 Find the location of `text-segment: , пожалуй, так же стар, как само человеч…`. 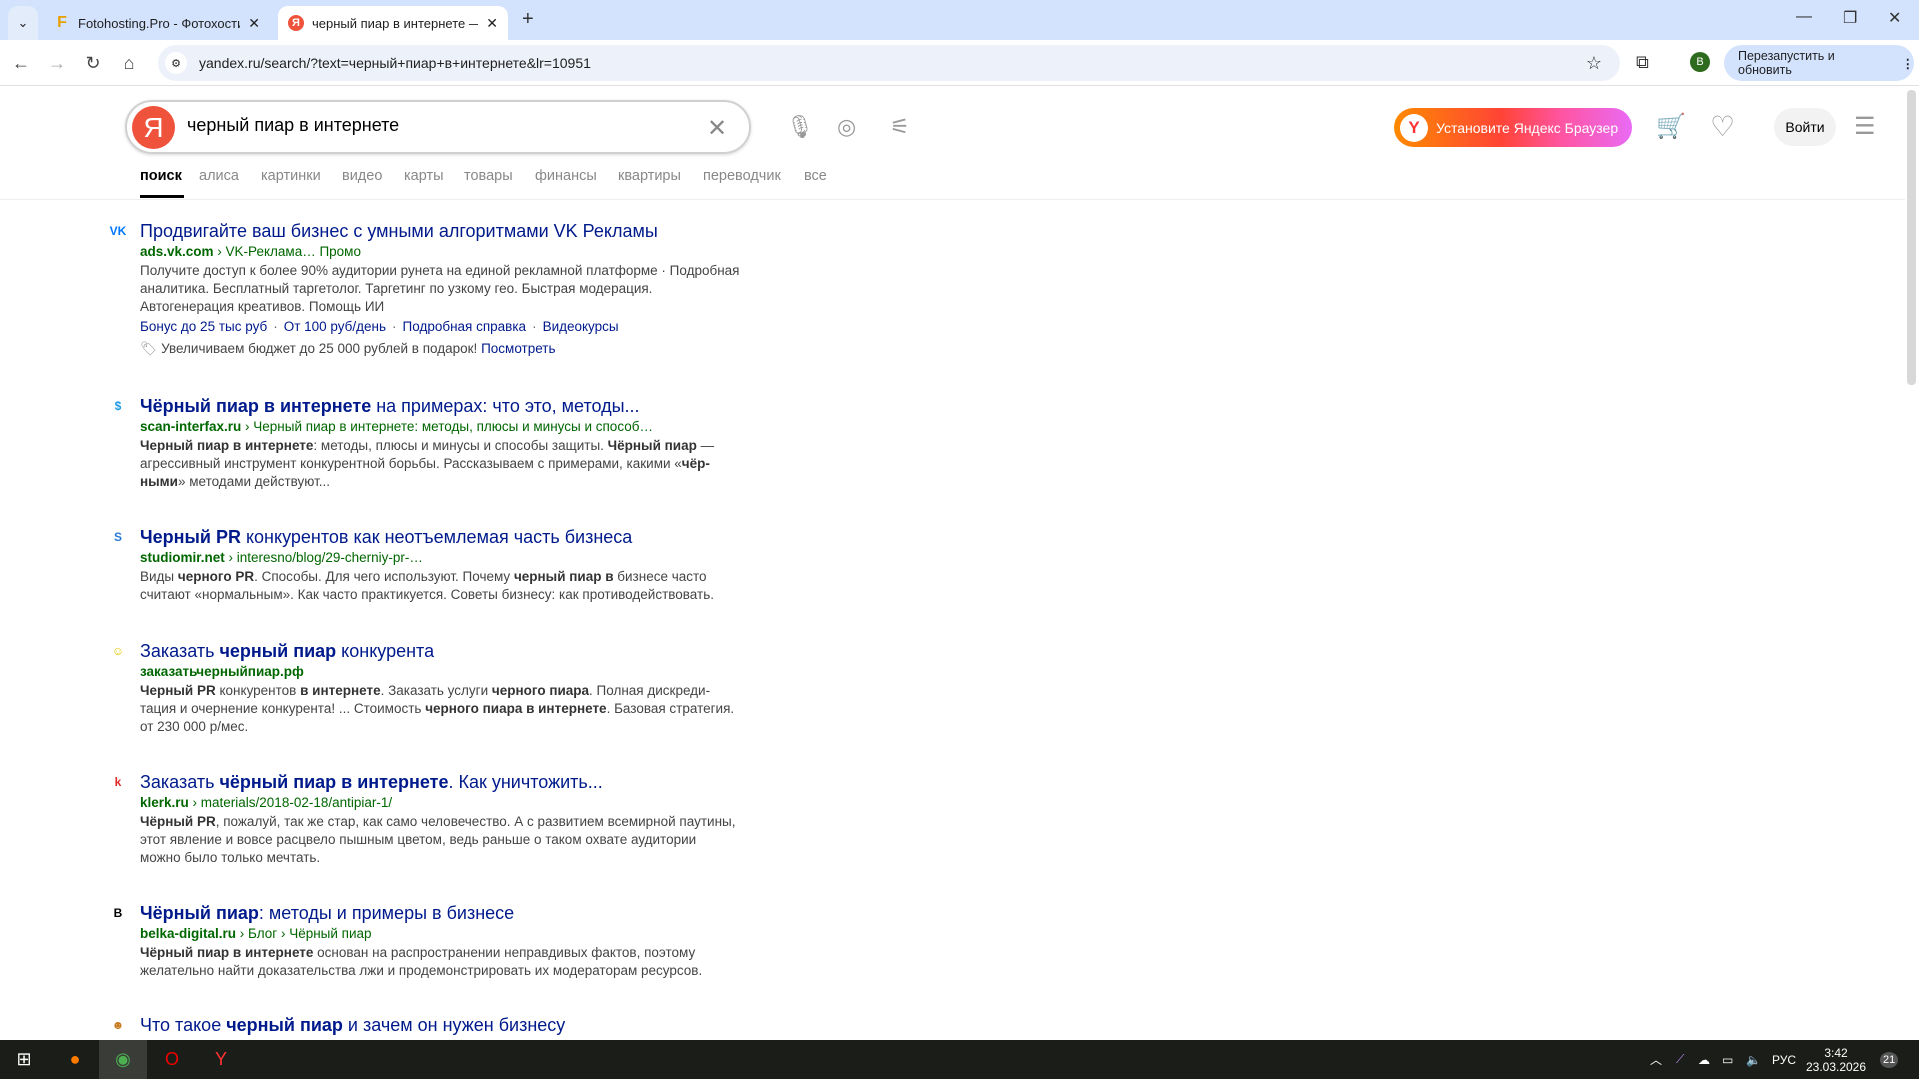

text-segment: , пожалуй, так же стар, как само человеч… is located at coordinates (438, 839).